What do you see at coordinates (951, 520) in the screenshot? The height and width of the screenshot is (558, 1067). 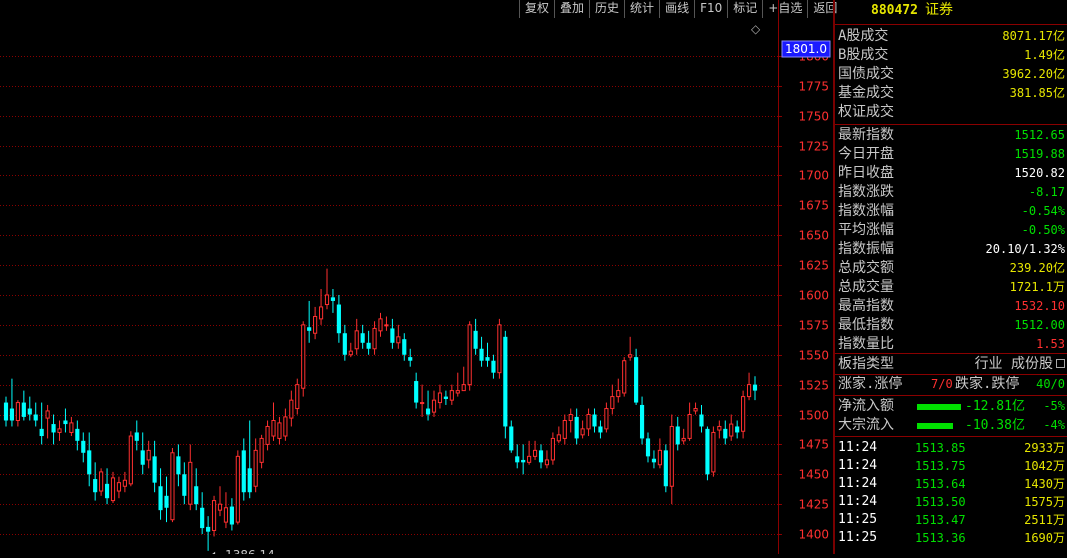 I see `tick-row: 11:25 1513.47 2511万` at bounding box center [951, 520].